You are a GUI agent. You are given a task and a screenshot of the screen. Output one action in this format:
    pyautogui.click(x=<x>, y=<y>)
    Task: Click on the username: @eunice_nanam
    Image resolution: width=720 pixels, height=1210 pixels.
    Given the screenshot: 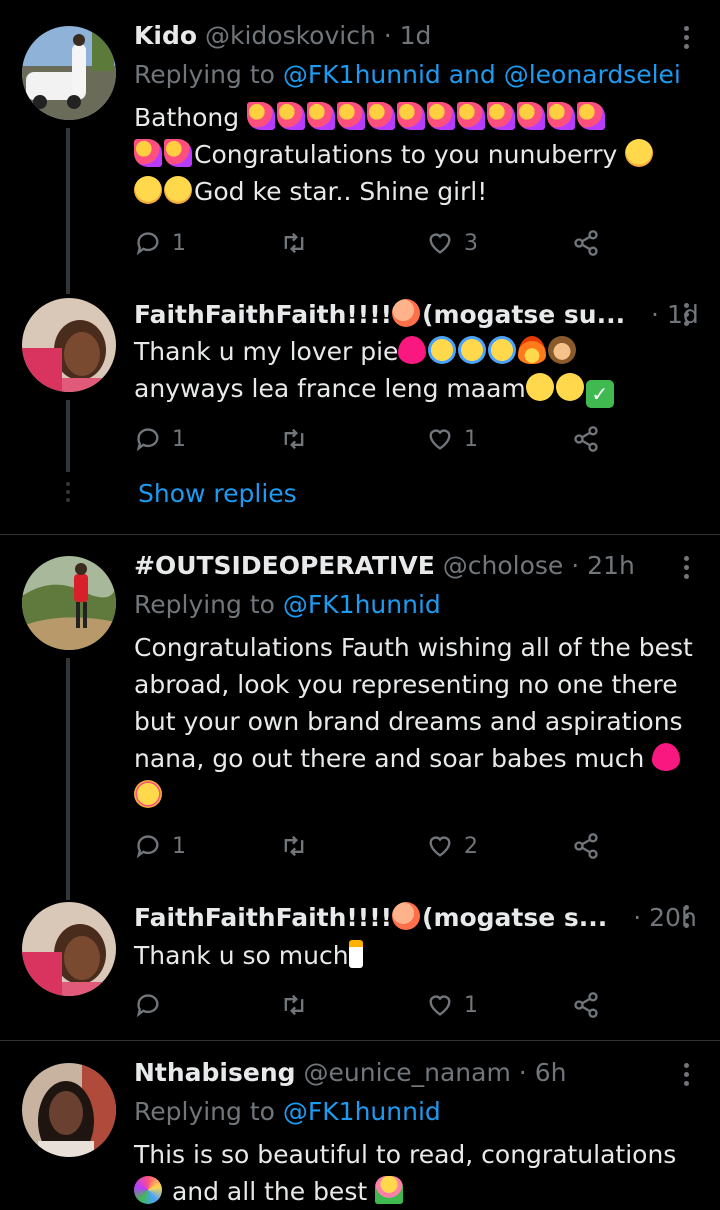 What is the action you would take?
    pyautogui.click(x=407, y=1072)
    